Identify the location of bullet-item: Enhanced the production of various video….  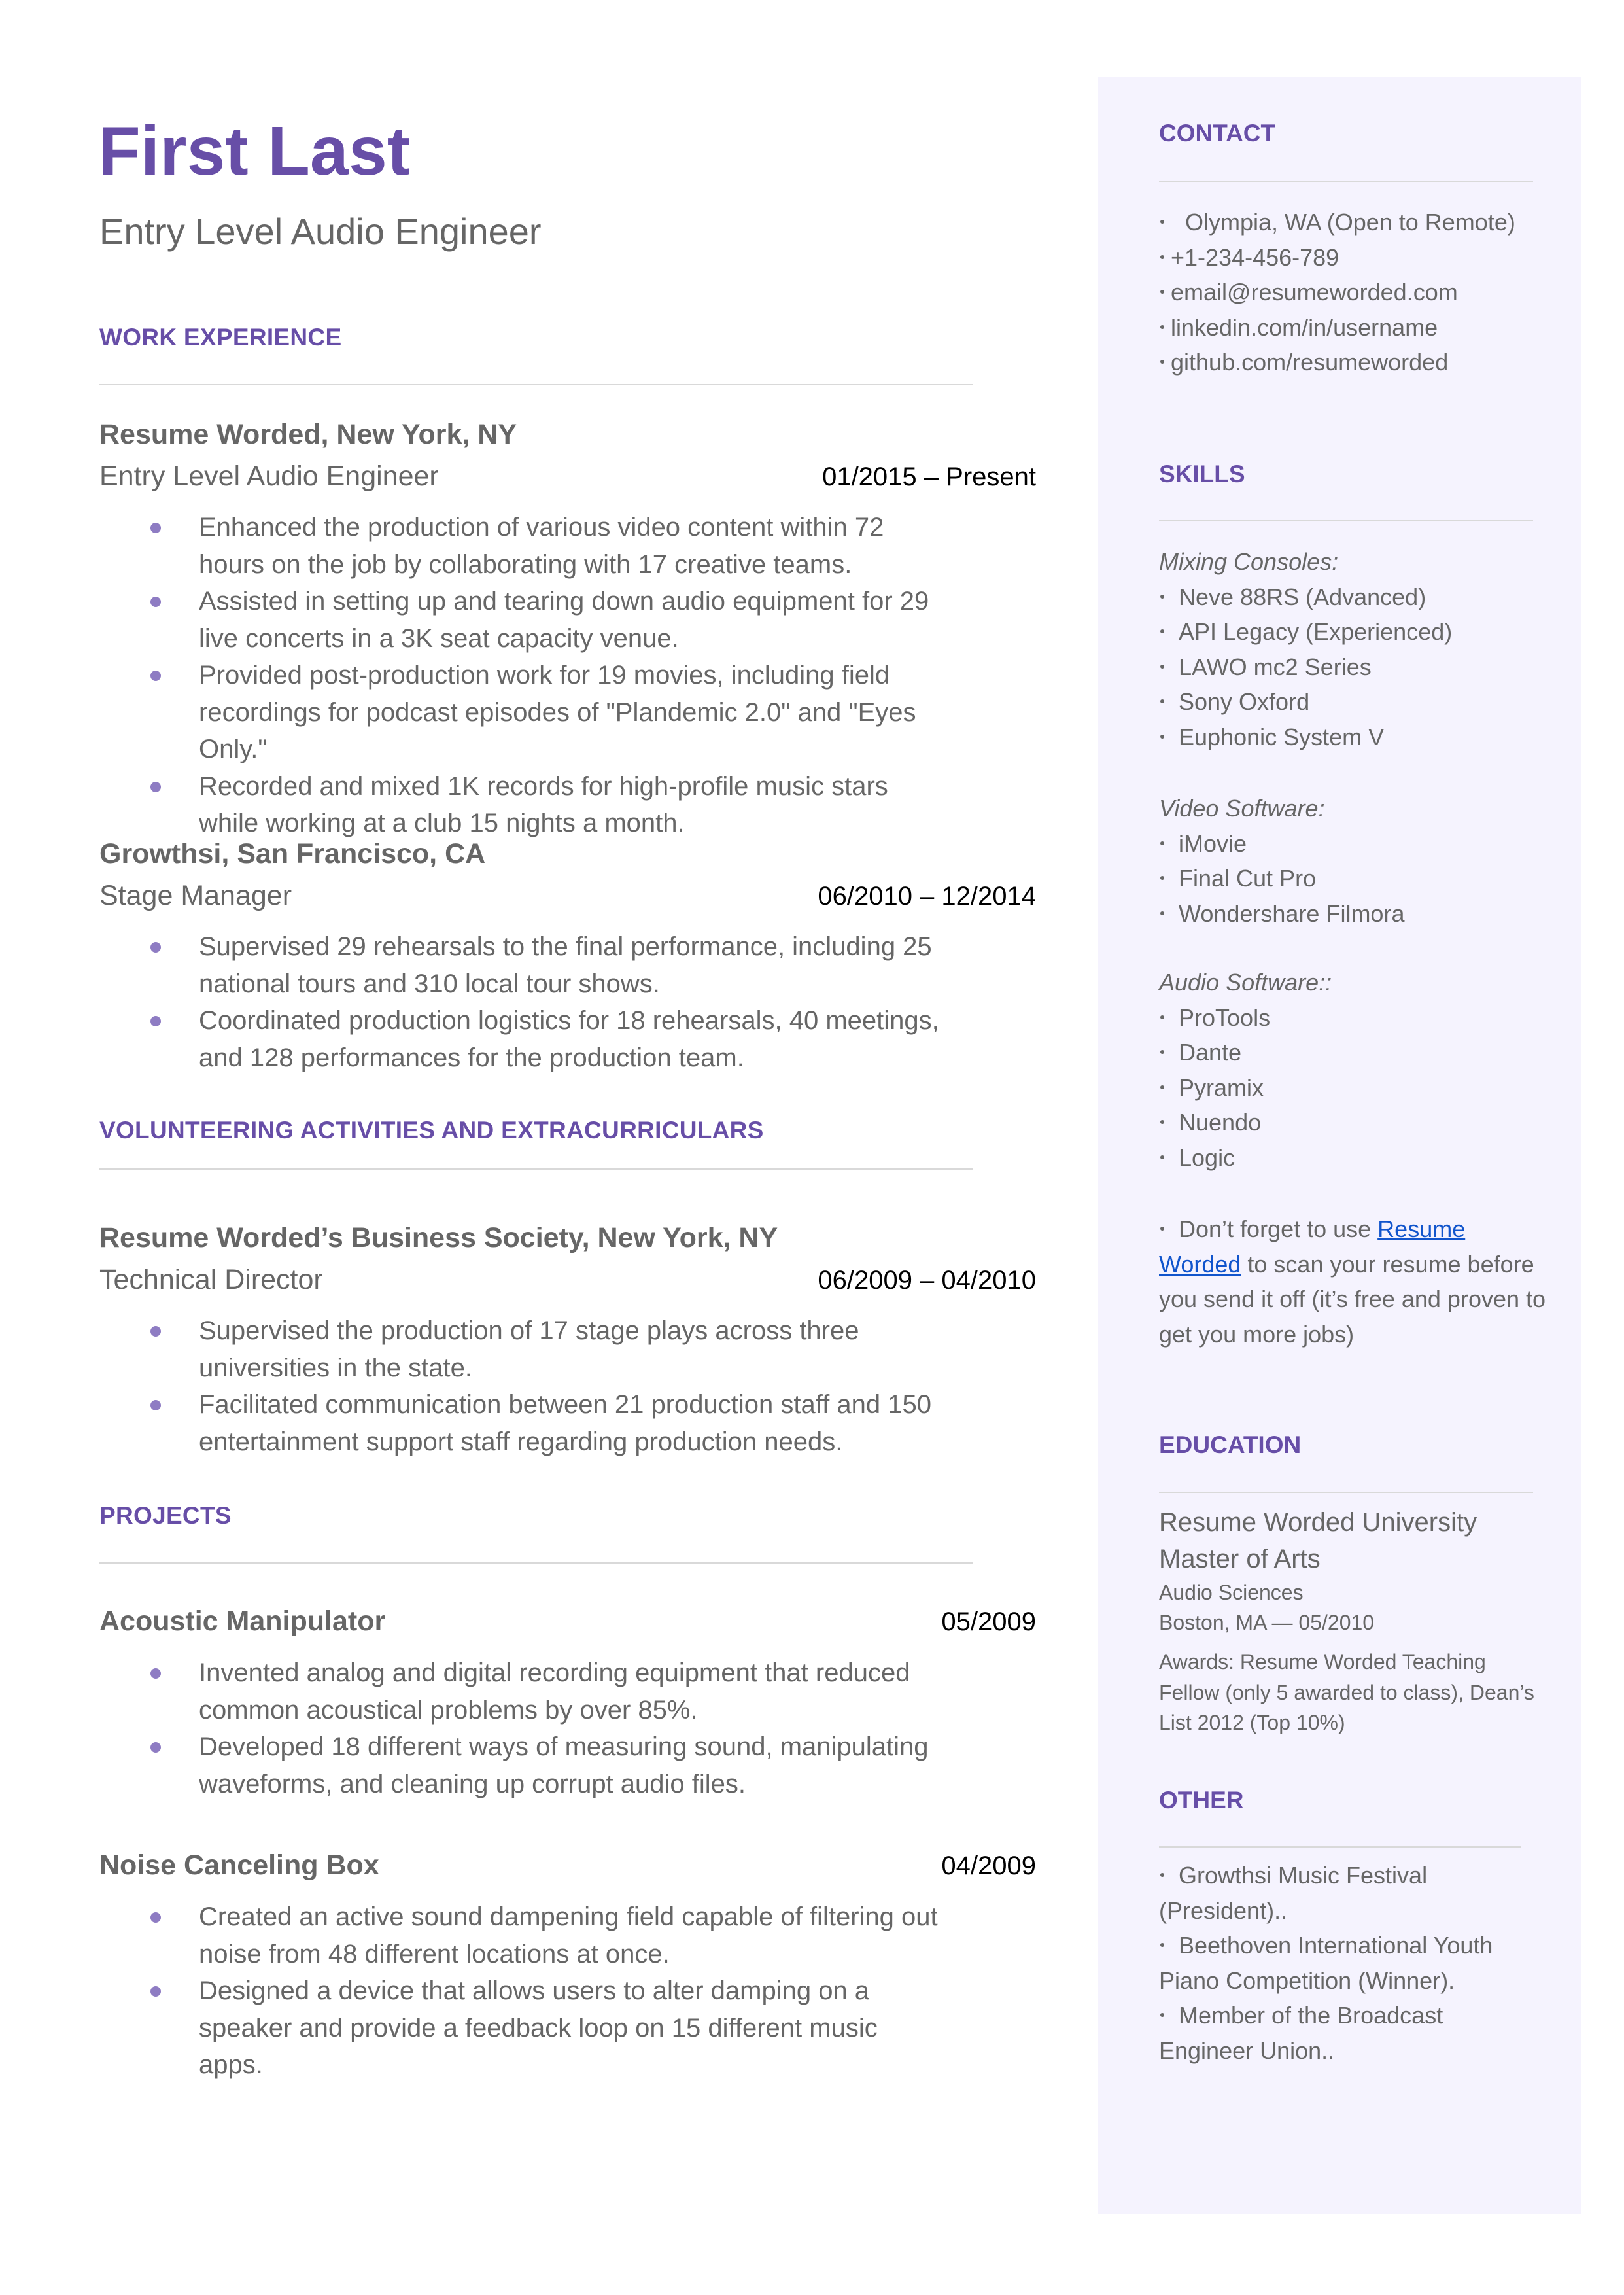
(521, 546).